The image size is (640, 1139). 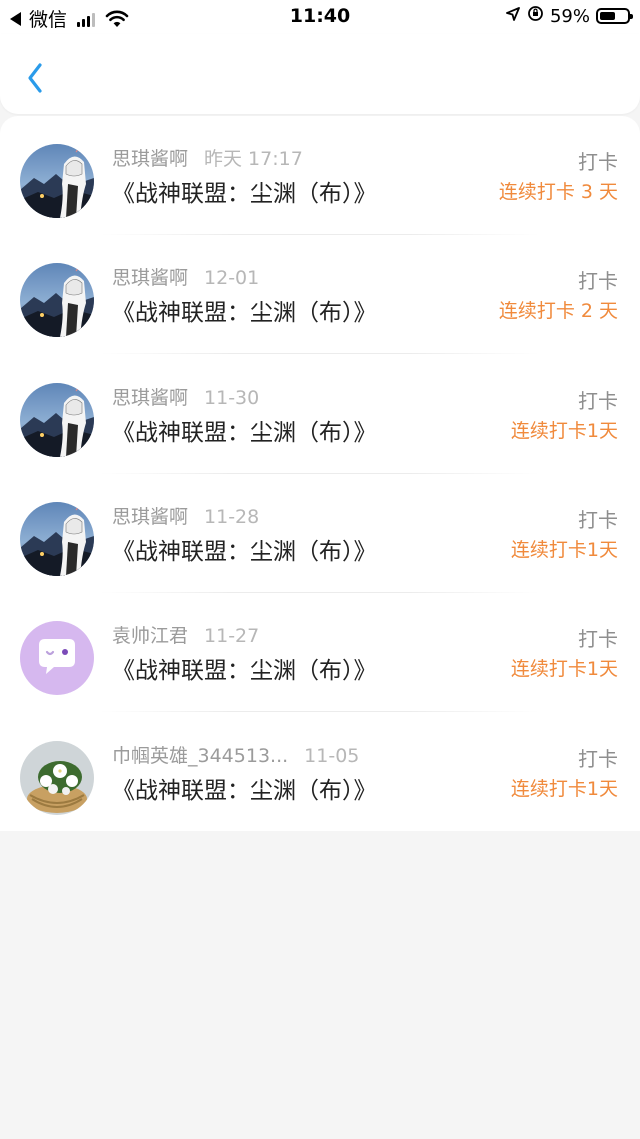 I want to click on status-right: 59%, so click(x=569, y=16).